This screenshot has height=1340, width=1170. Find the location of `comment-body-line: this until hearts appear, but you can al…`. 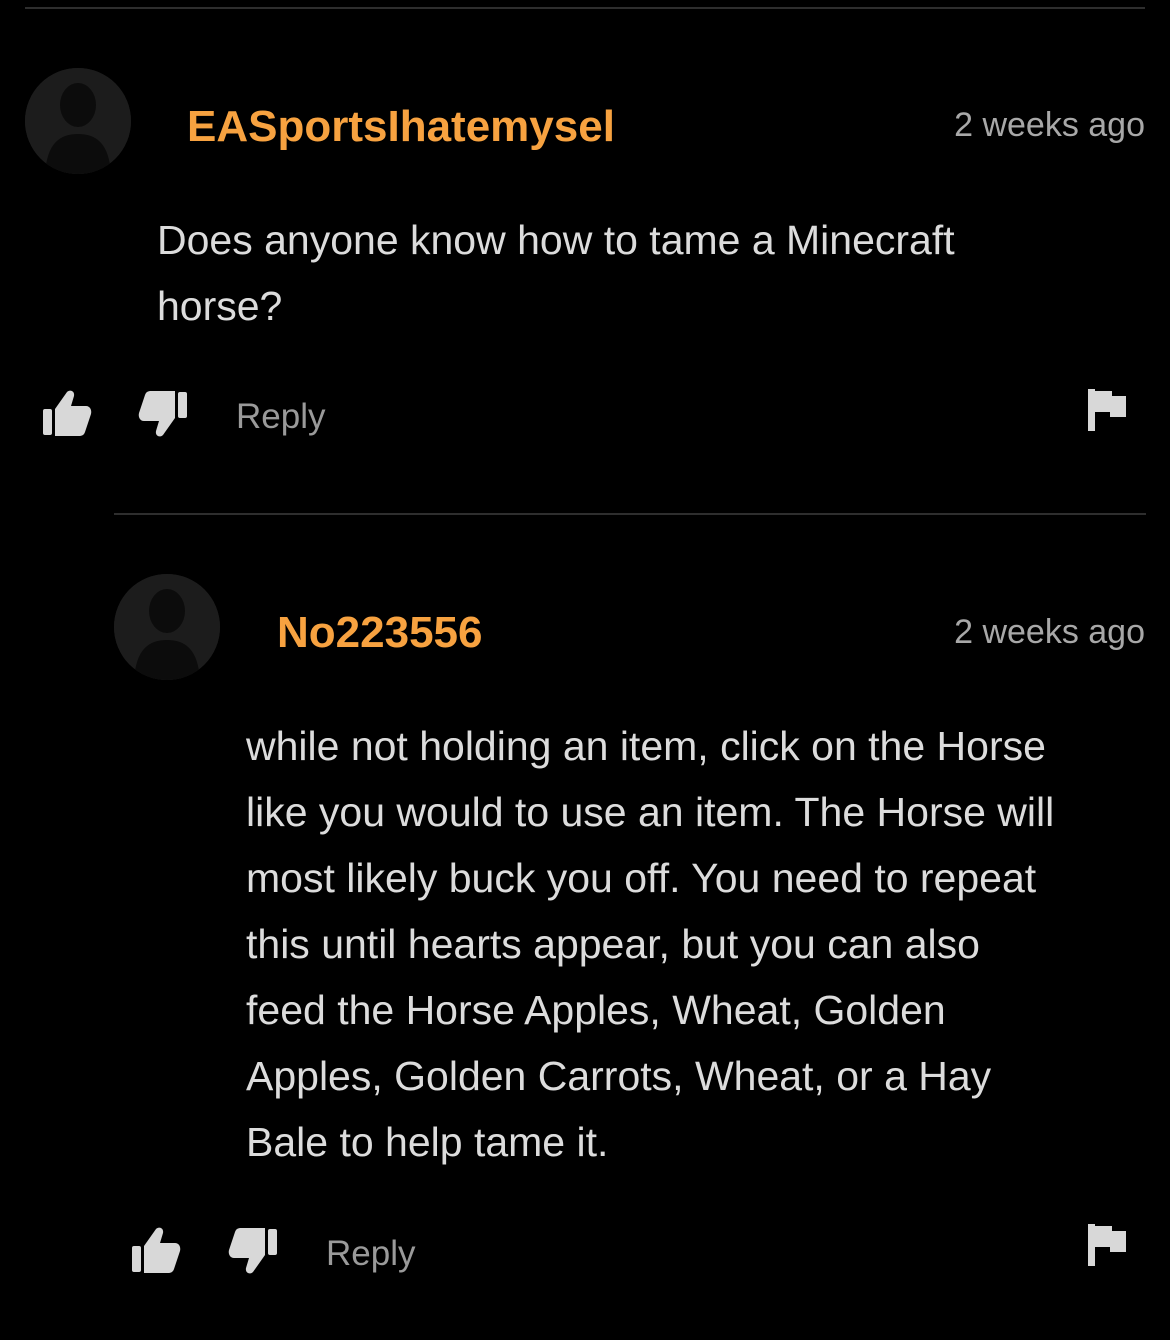

comment-body-line: this until hearts appear, but you can al… is located at coordinates (613, 944).